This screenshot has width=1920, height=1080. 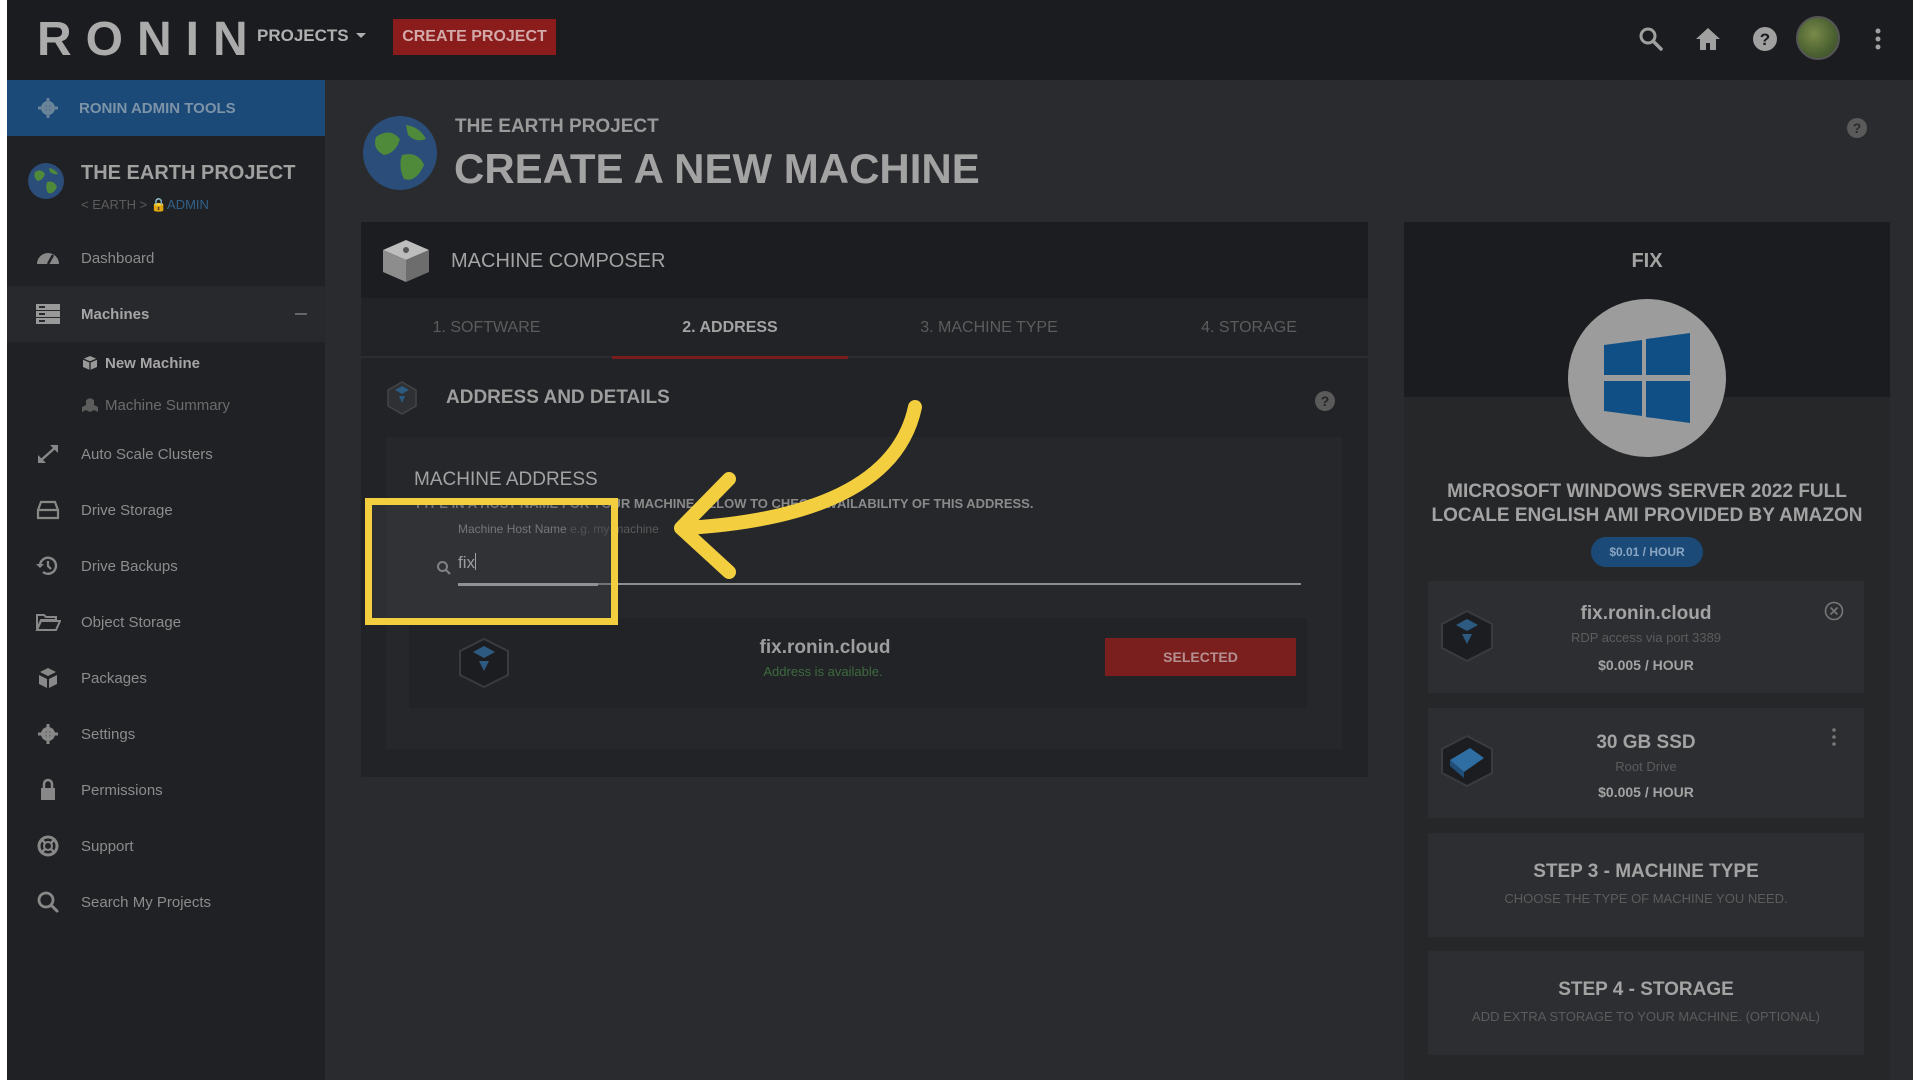 What do you see at coordinates (730, 328) in the screenshot?
I see `tab-address: 2. ADDRESS` at bounding box center [730, 328].